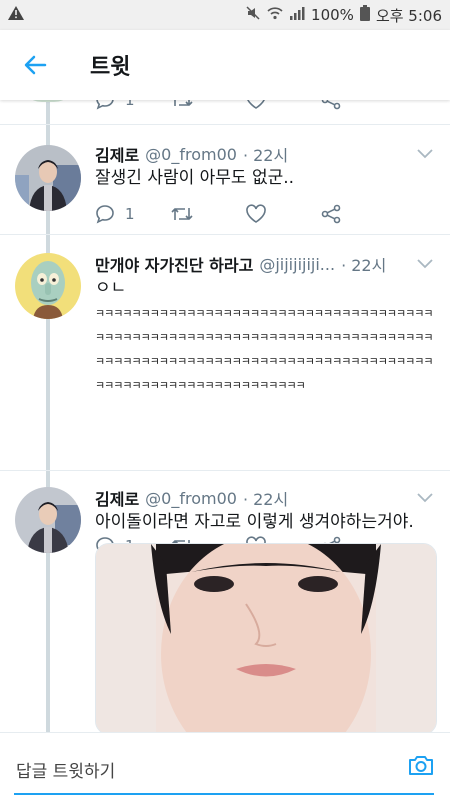  I want to click on back-arrow-icon, so click(35, 65).